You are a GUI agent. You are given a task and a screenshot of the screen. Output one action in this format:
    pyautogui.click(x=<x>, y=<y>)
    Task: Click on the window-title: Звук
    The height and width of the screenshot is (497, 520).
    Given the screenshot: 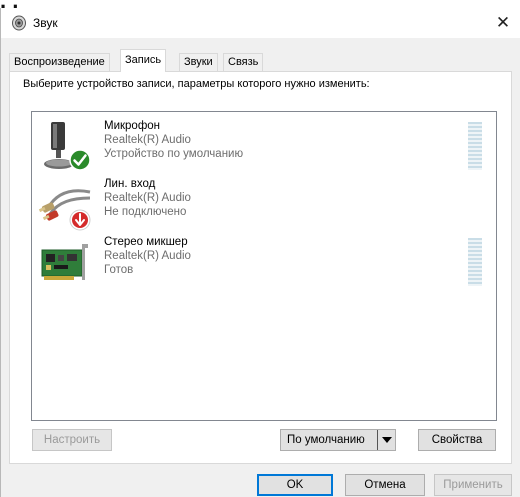 What is the action you would take?
    pyautogui.click(x=45, y=23)
    